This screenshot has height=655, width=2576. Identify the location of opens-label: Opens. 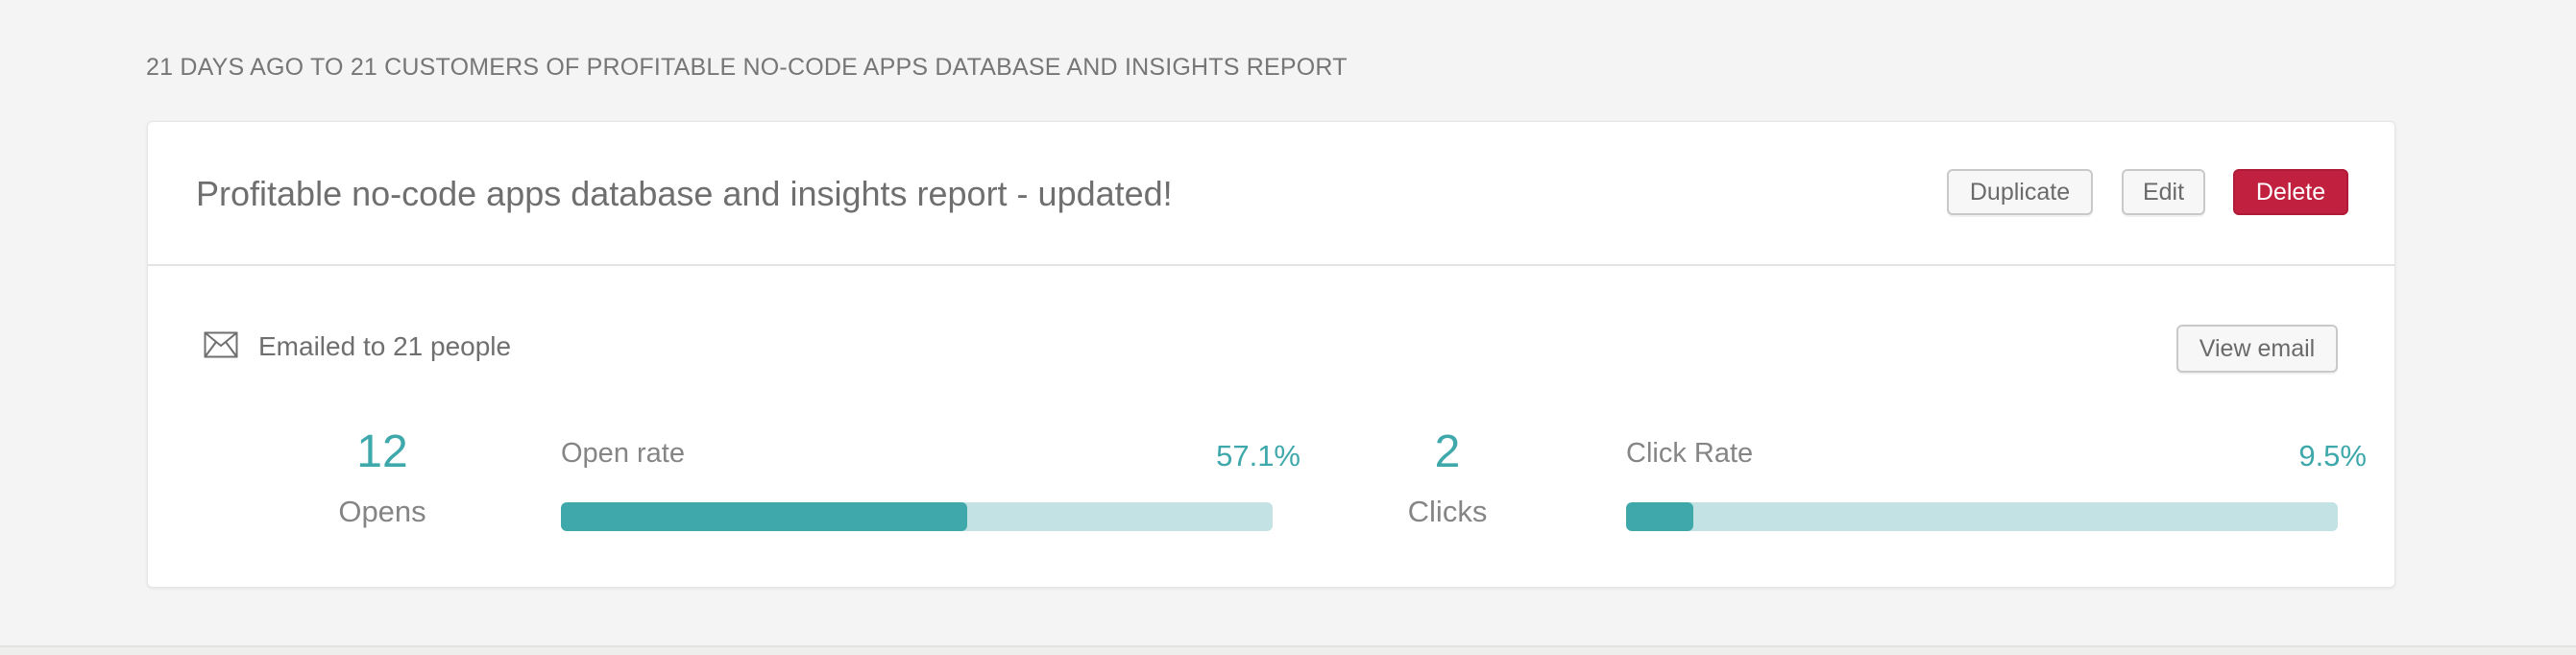
(382, 512).